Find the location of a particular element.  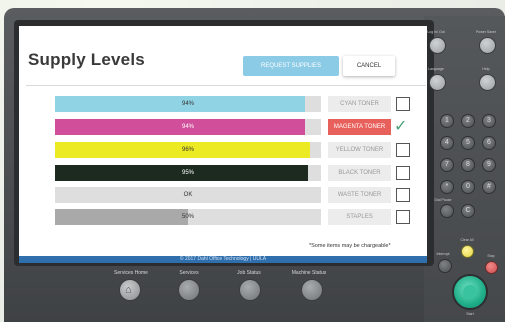

divider is located at coordinates (226, 85).